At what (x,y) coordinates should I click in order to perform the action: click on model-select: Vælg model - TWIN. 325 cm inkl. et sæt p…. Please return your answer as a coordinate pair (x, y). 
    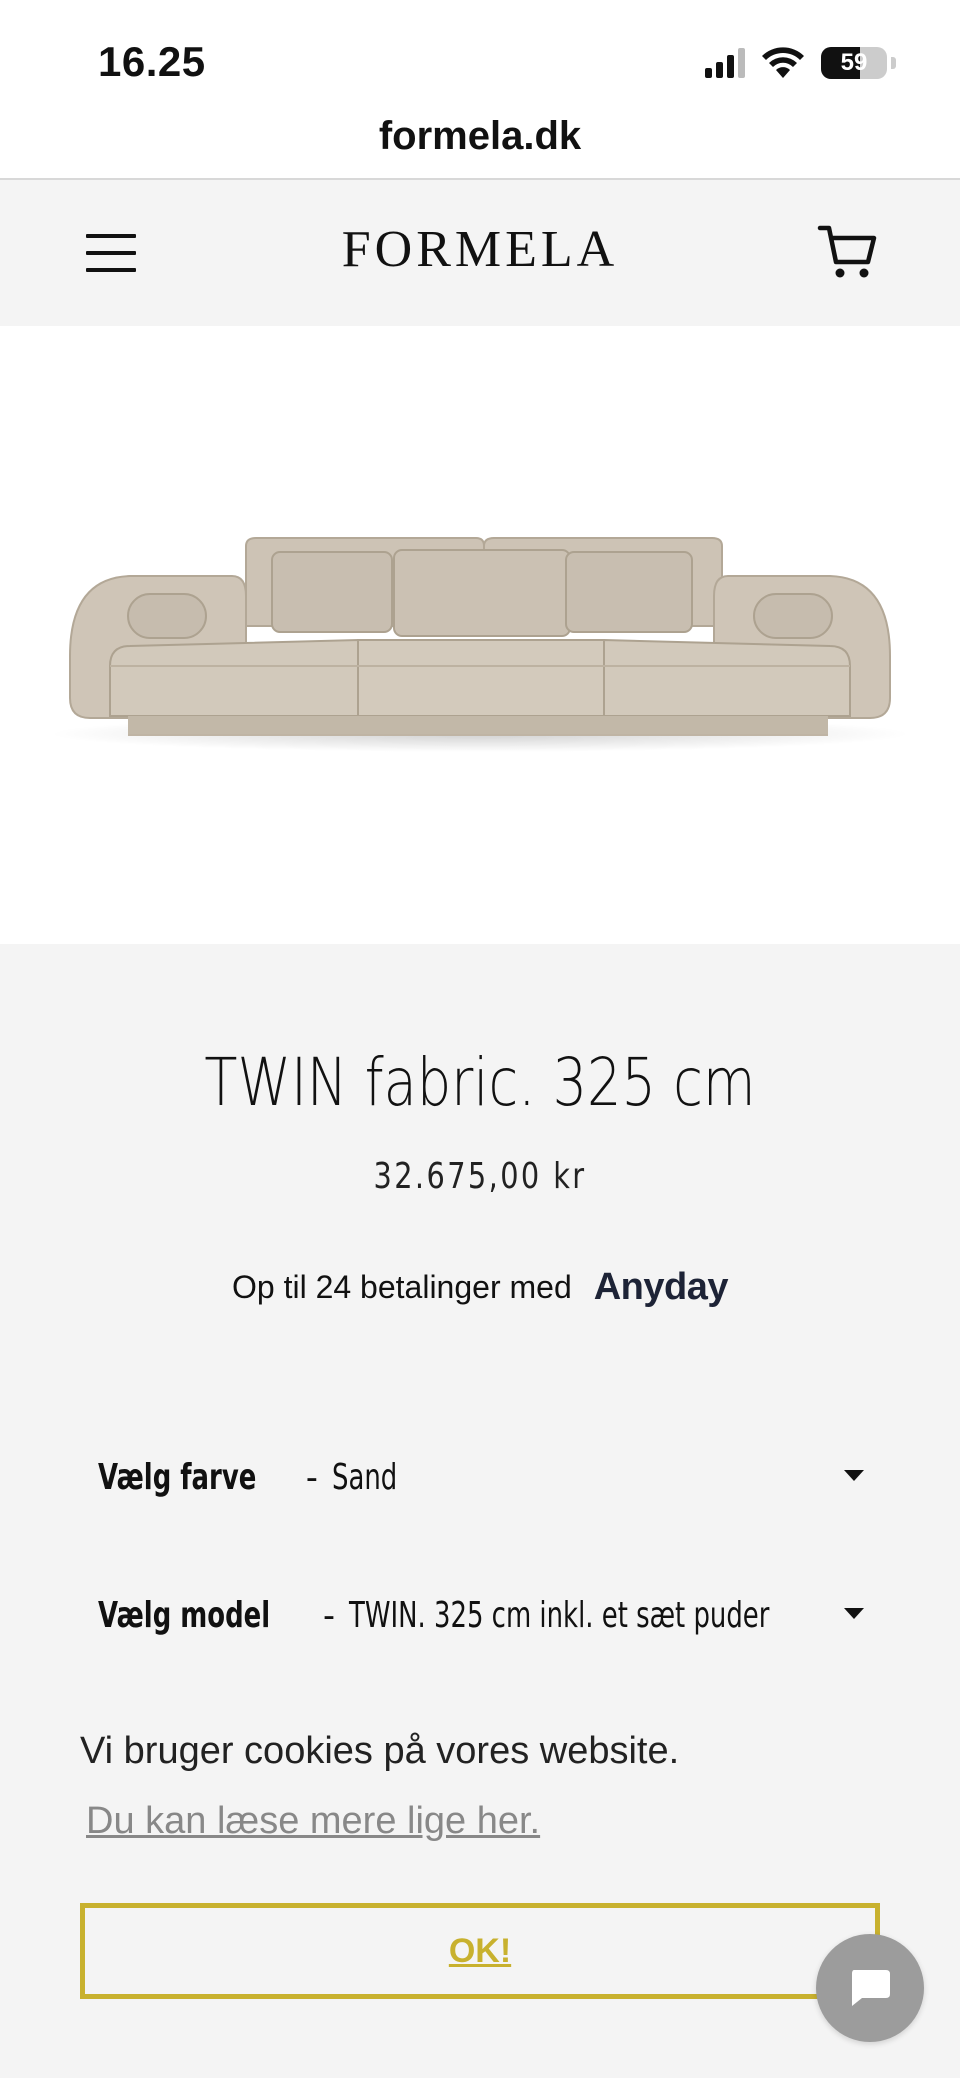
    Looking at the image, I should click on (481, 1615).